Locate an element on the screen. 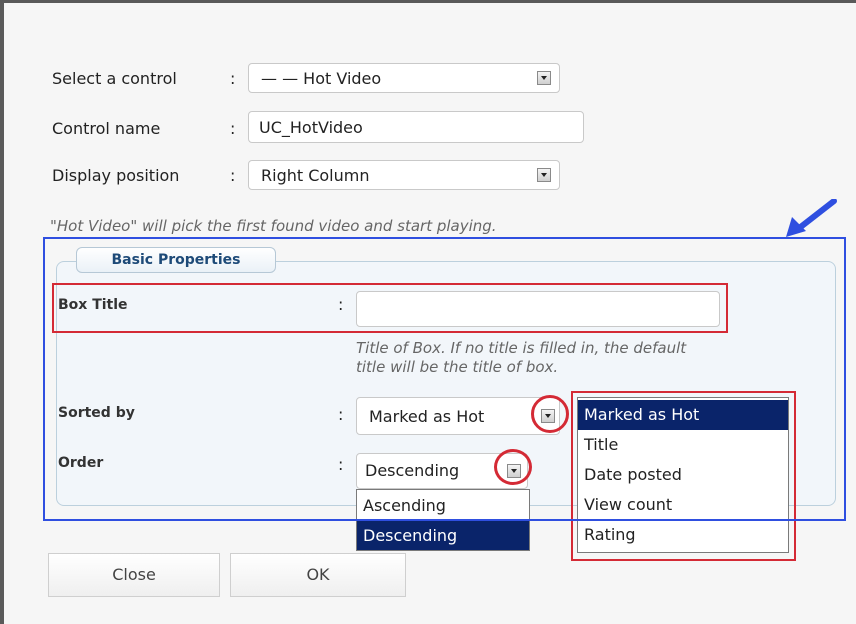  control-name-input: UC_HotVideo is located at coordinates (416, 127).